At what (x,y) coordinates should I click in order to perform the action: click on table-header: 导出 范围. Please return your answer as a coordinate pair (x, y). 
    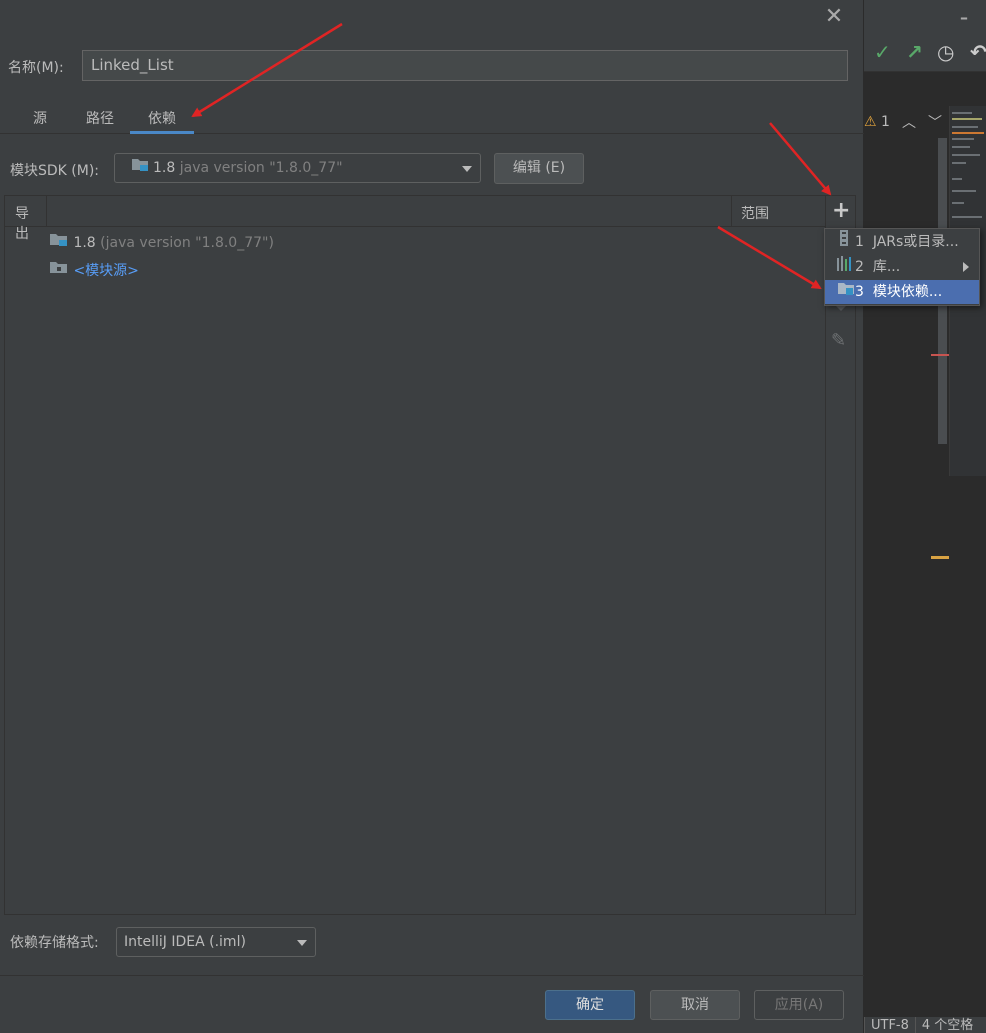
    Looking at the image, I should click on (415, 219).